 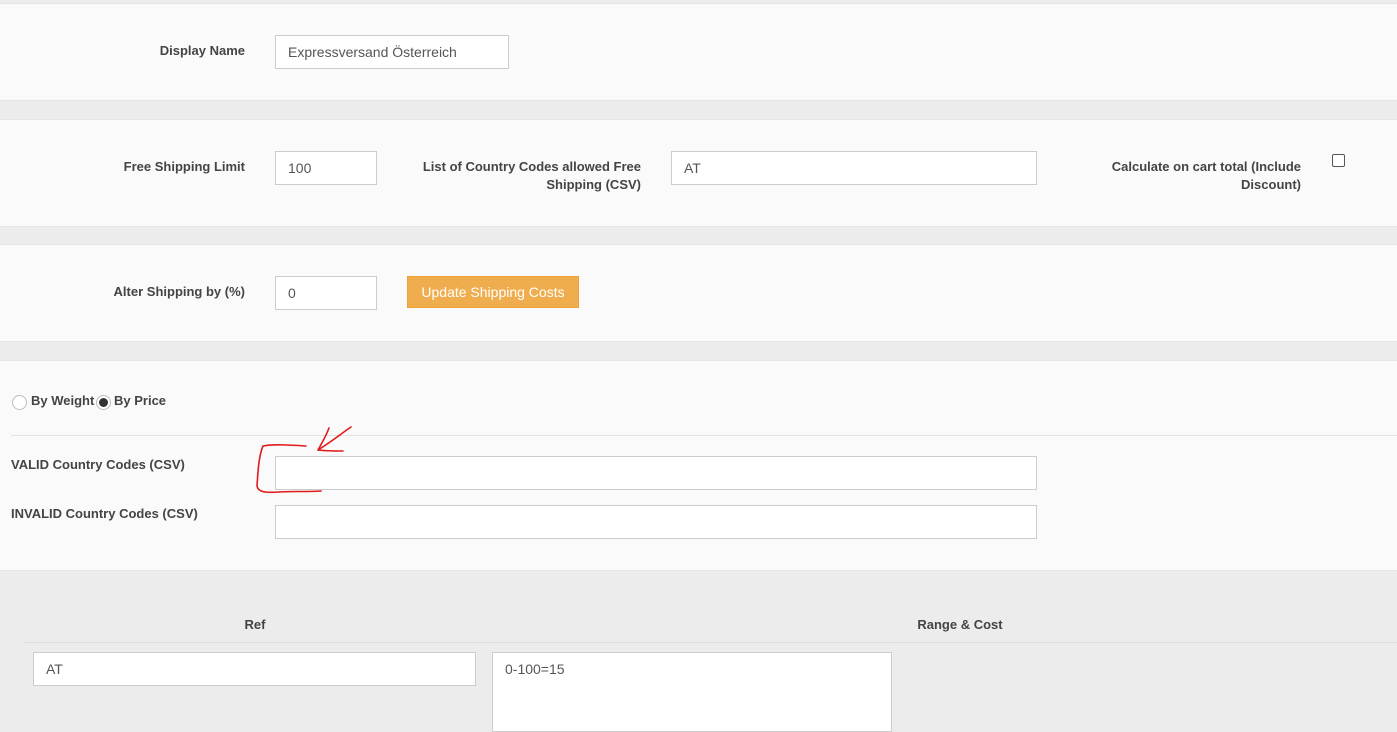 I want to click on by-weight-label: By Weight, so click(x=63, y=400).